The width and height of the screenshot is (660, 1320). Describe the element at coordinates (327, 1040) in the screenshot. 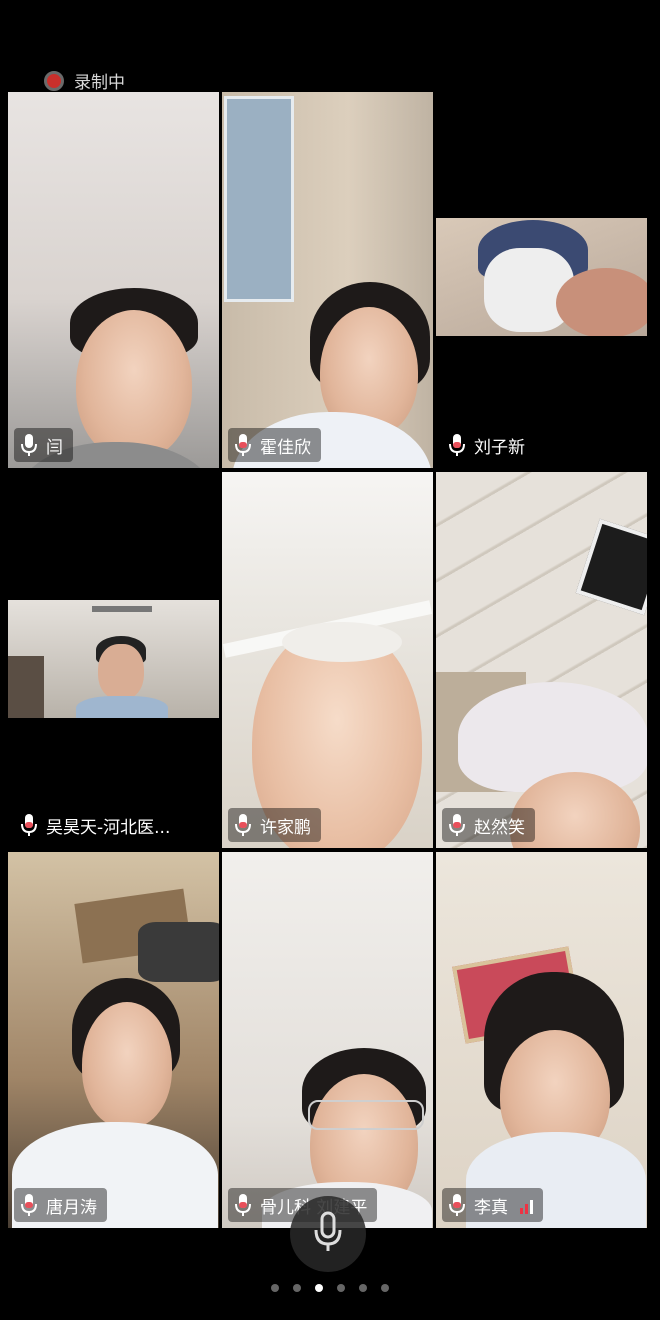

I see `video-tile: 骨儿科 刘建平` at that location.